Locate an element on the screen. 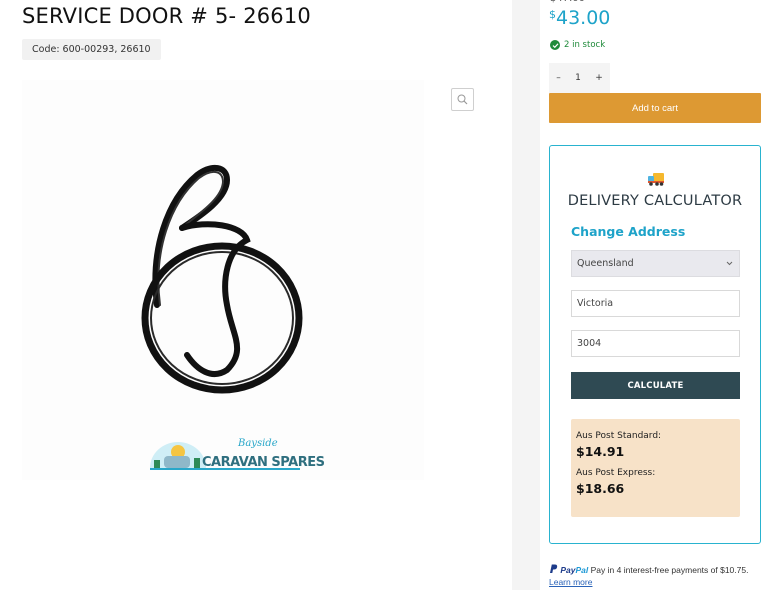 Image resolution: width=768 pixels, height=590 pixels. delivery-truck-icon is located at coordinates (656, 179).